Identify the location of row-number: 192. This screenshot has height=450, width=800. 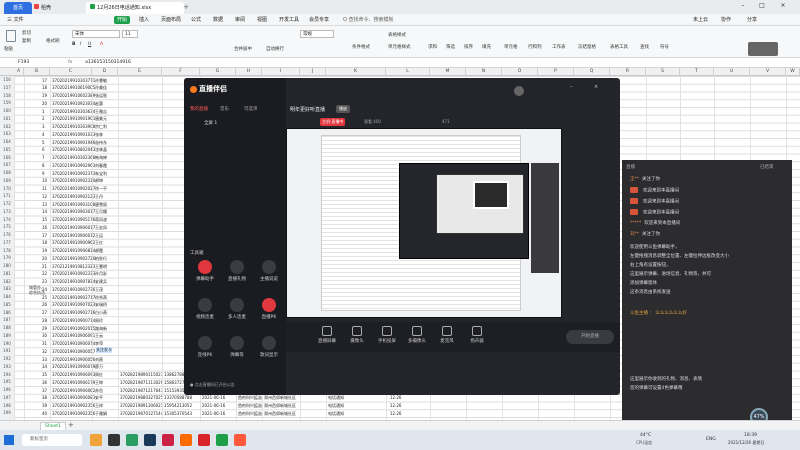
(7, 359).